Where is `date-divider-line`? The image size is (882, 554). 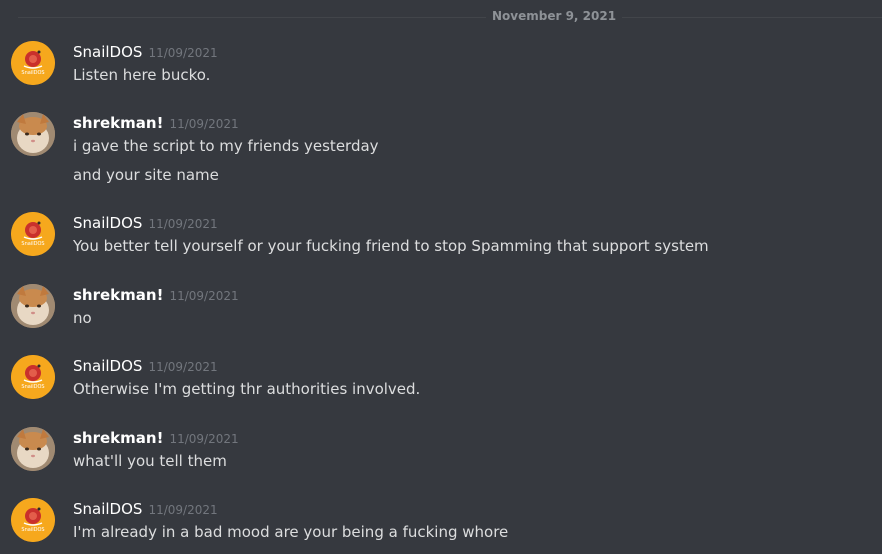
date-divider-line is located at coordinates (450, 17).